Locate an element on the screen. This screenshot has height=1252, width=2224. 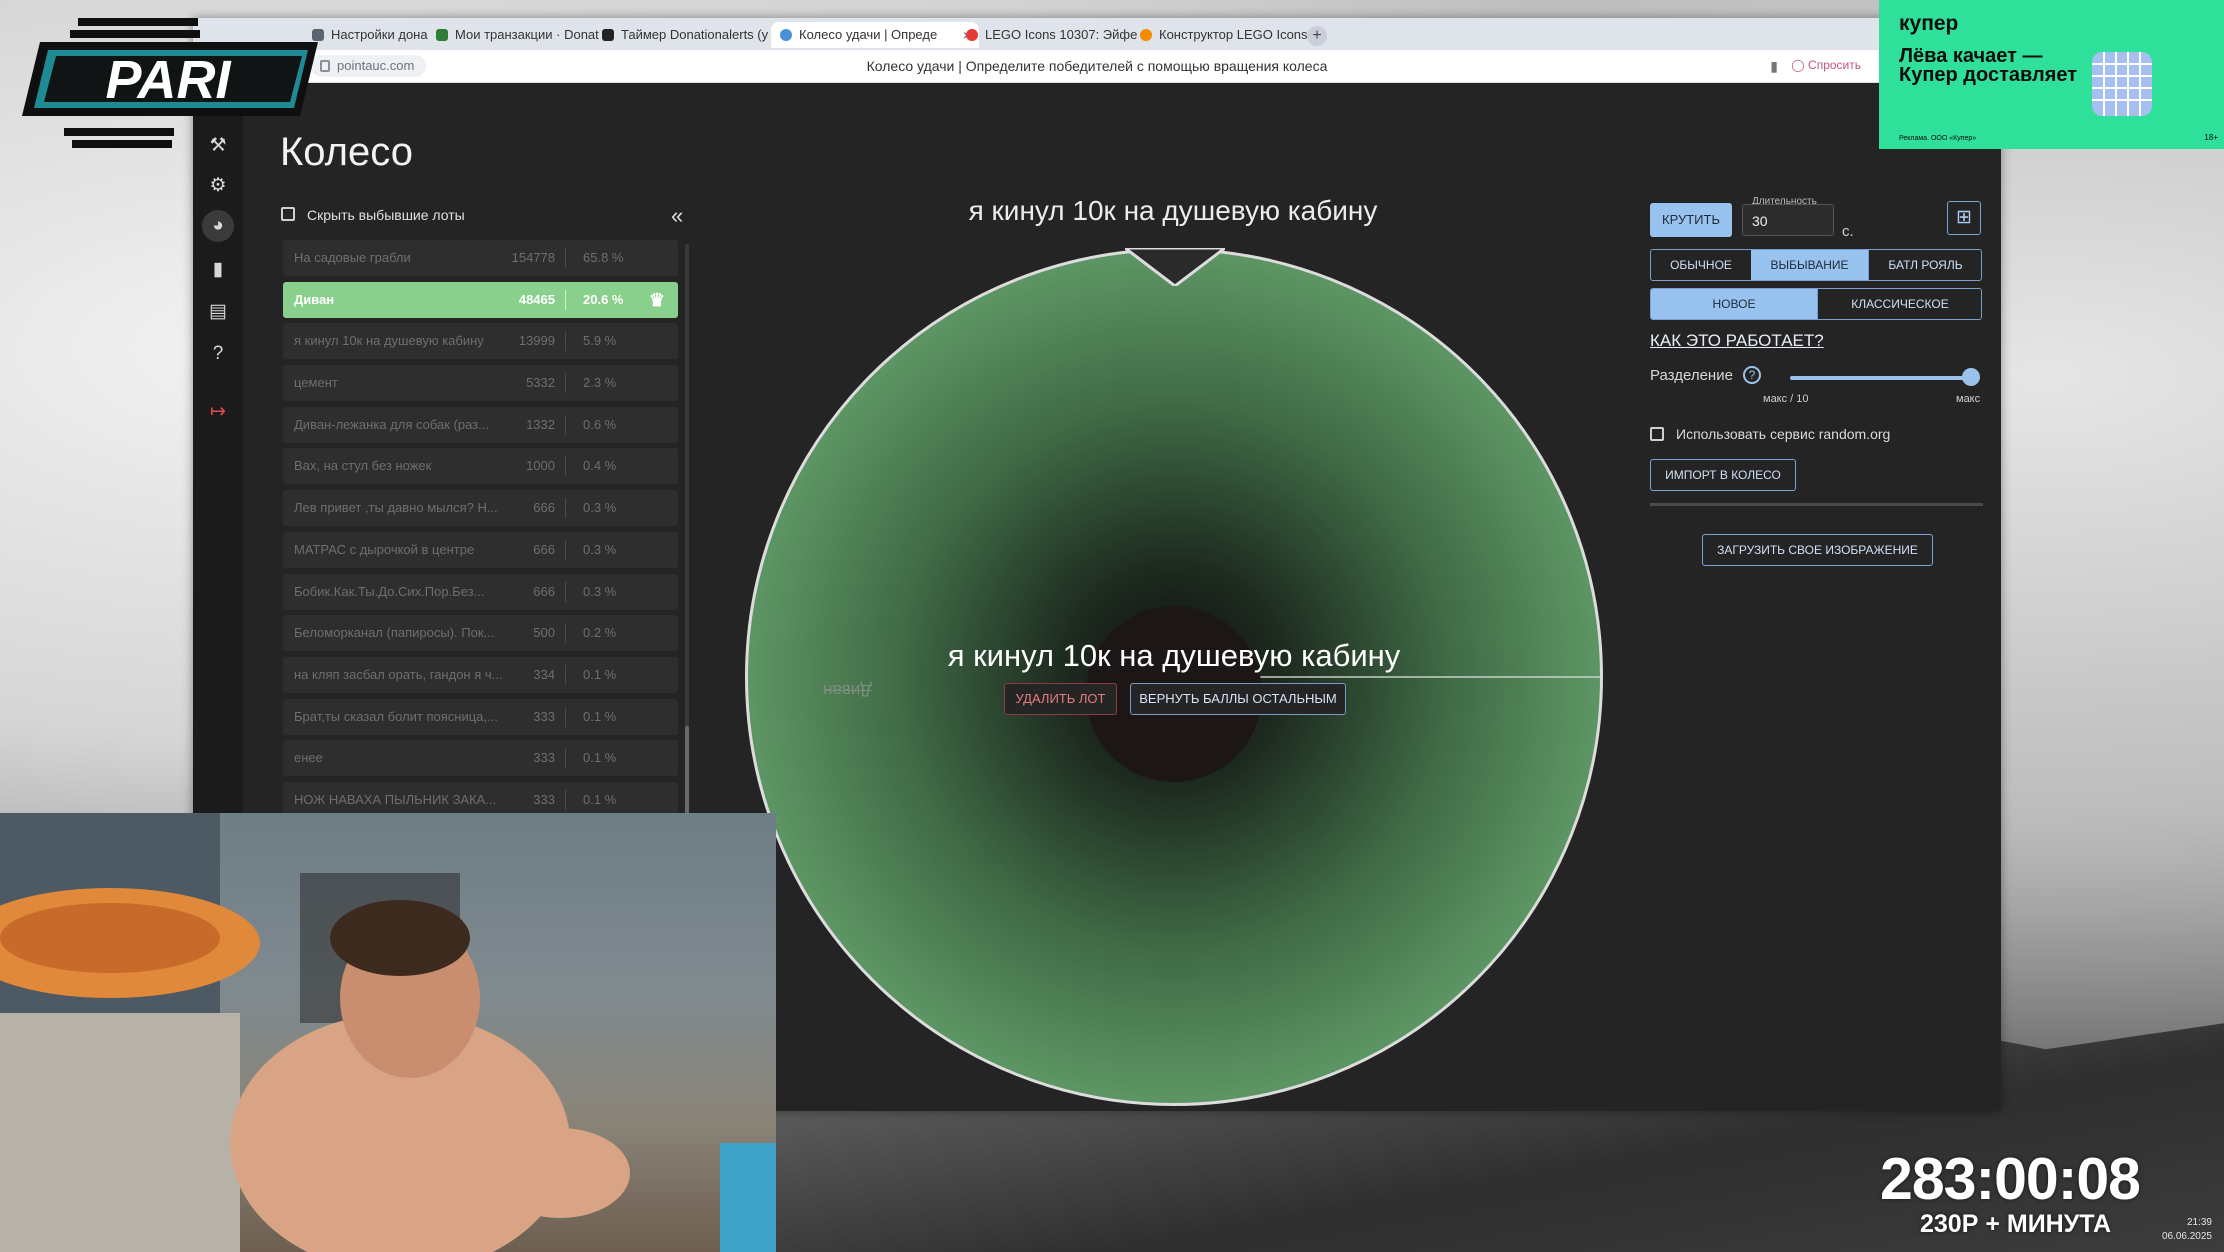
pari-logo: PARI is located at coordinates (170, 83).